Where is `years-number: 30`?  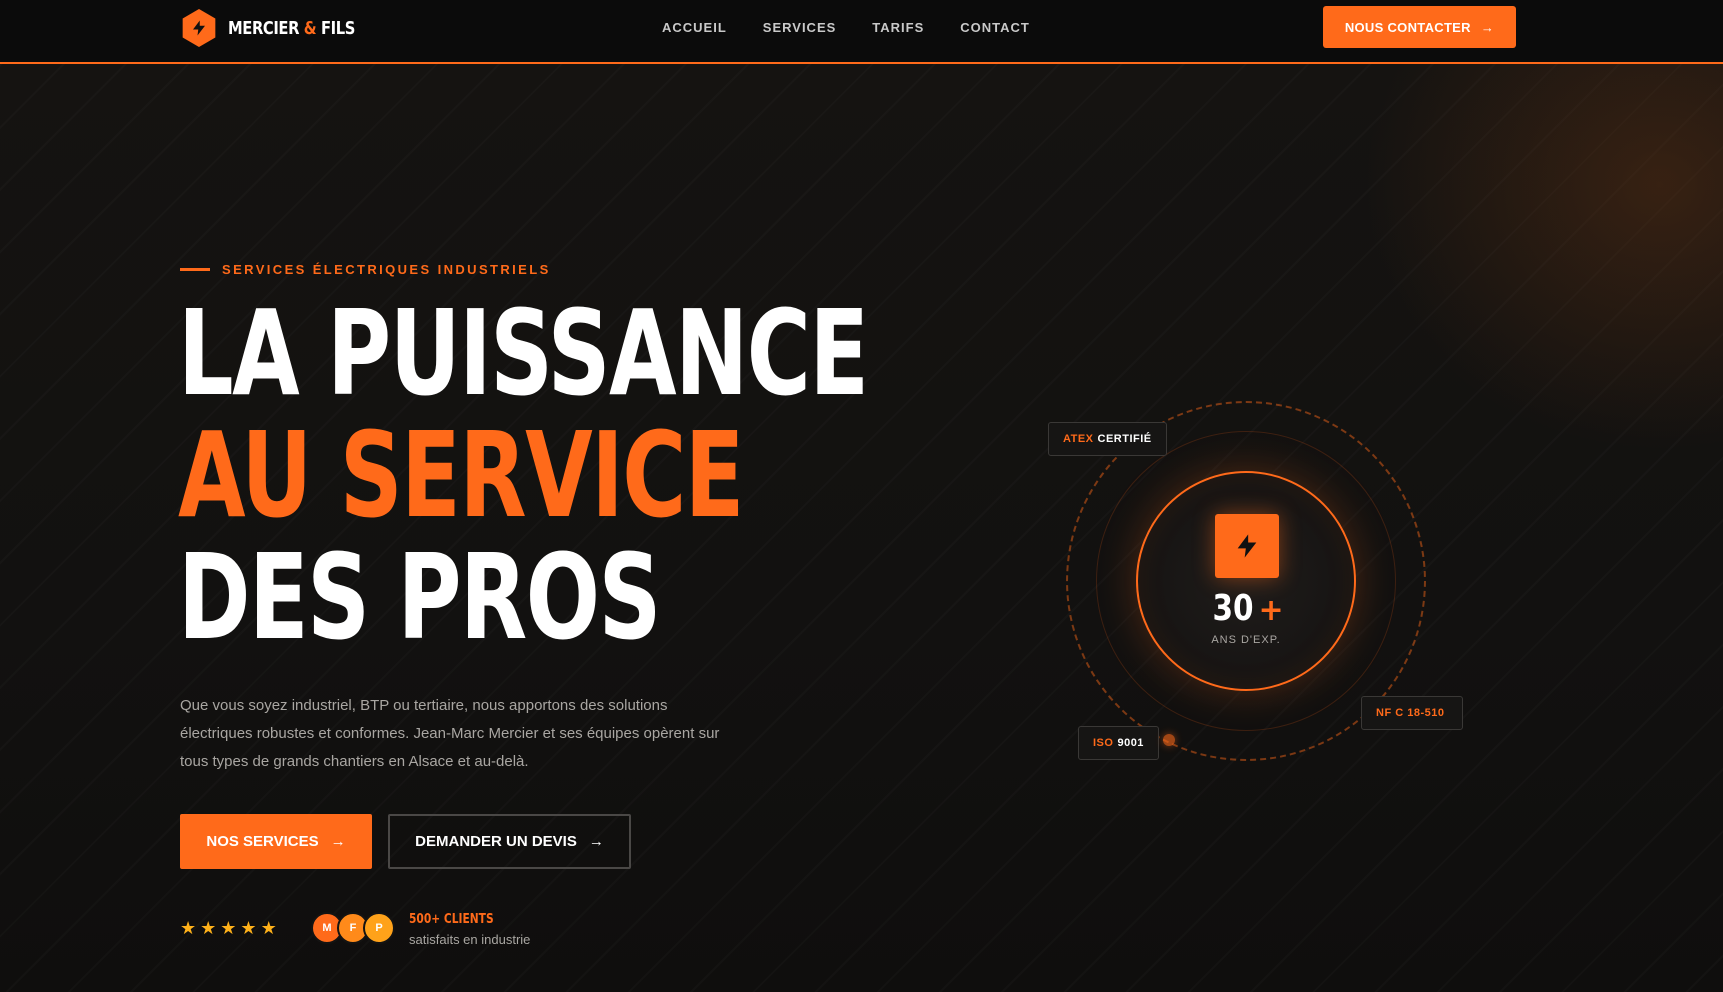 years-number: 30 is located at coordinates (1233, 608).